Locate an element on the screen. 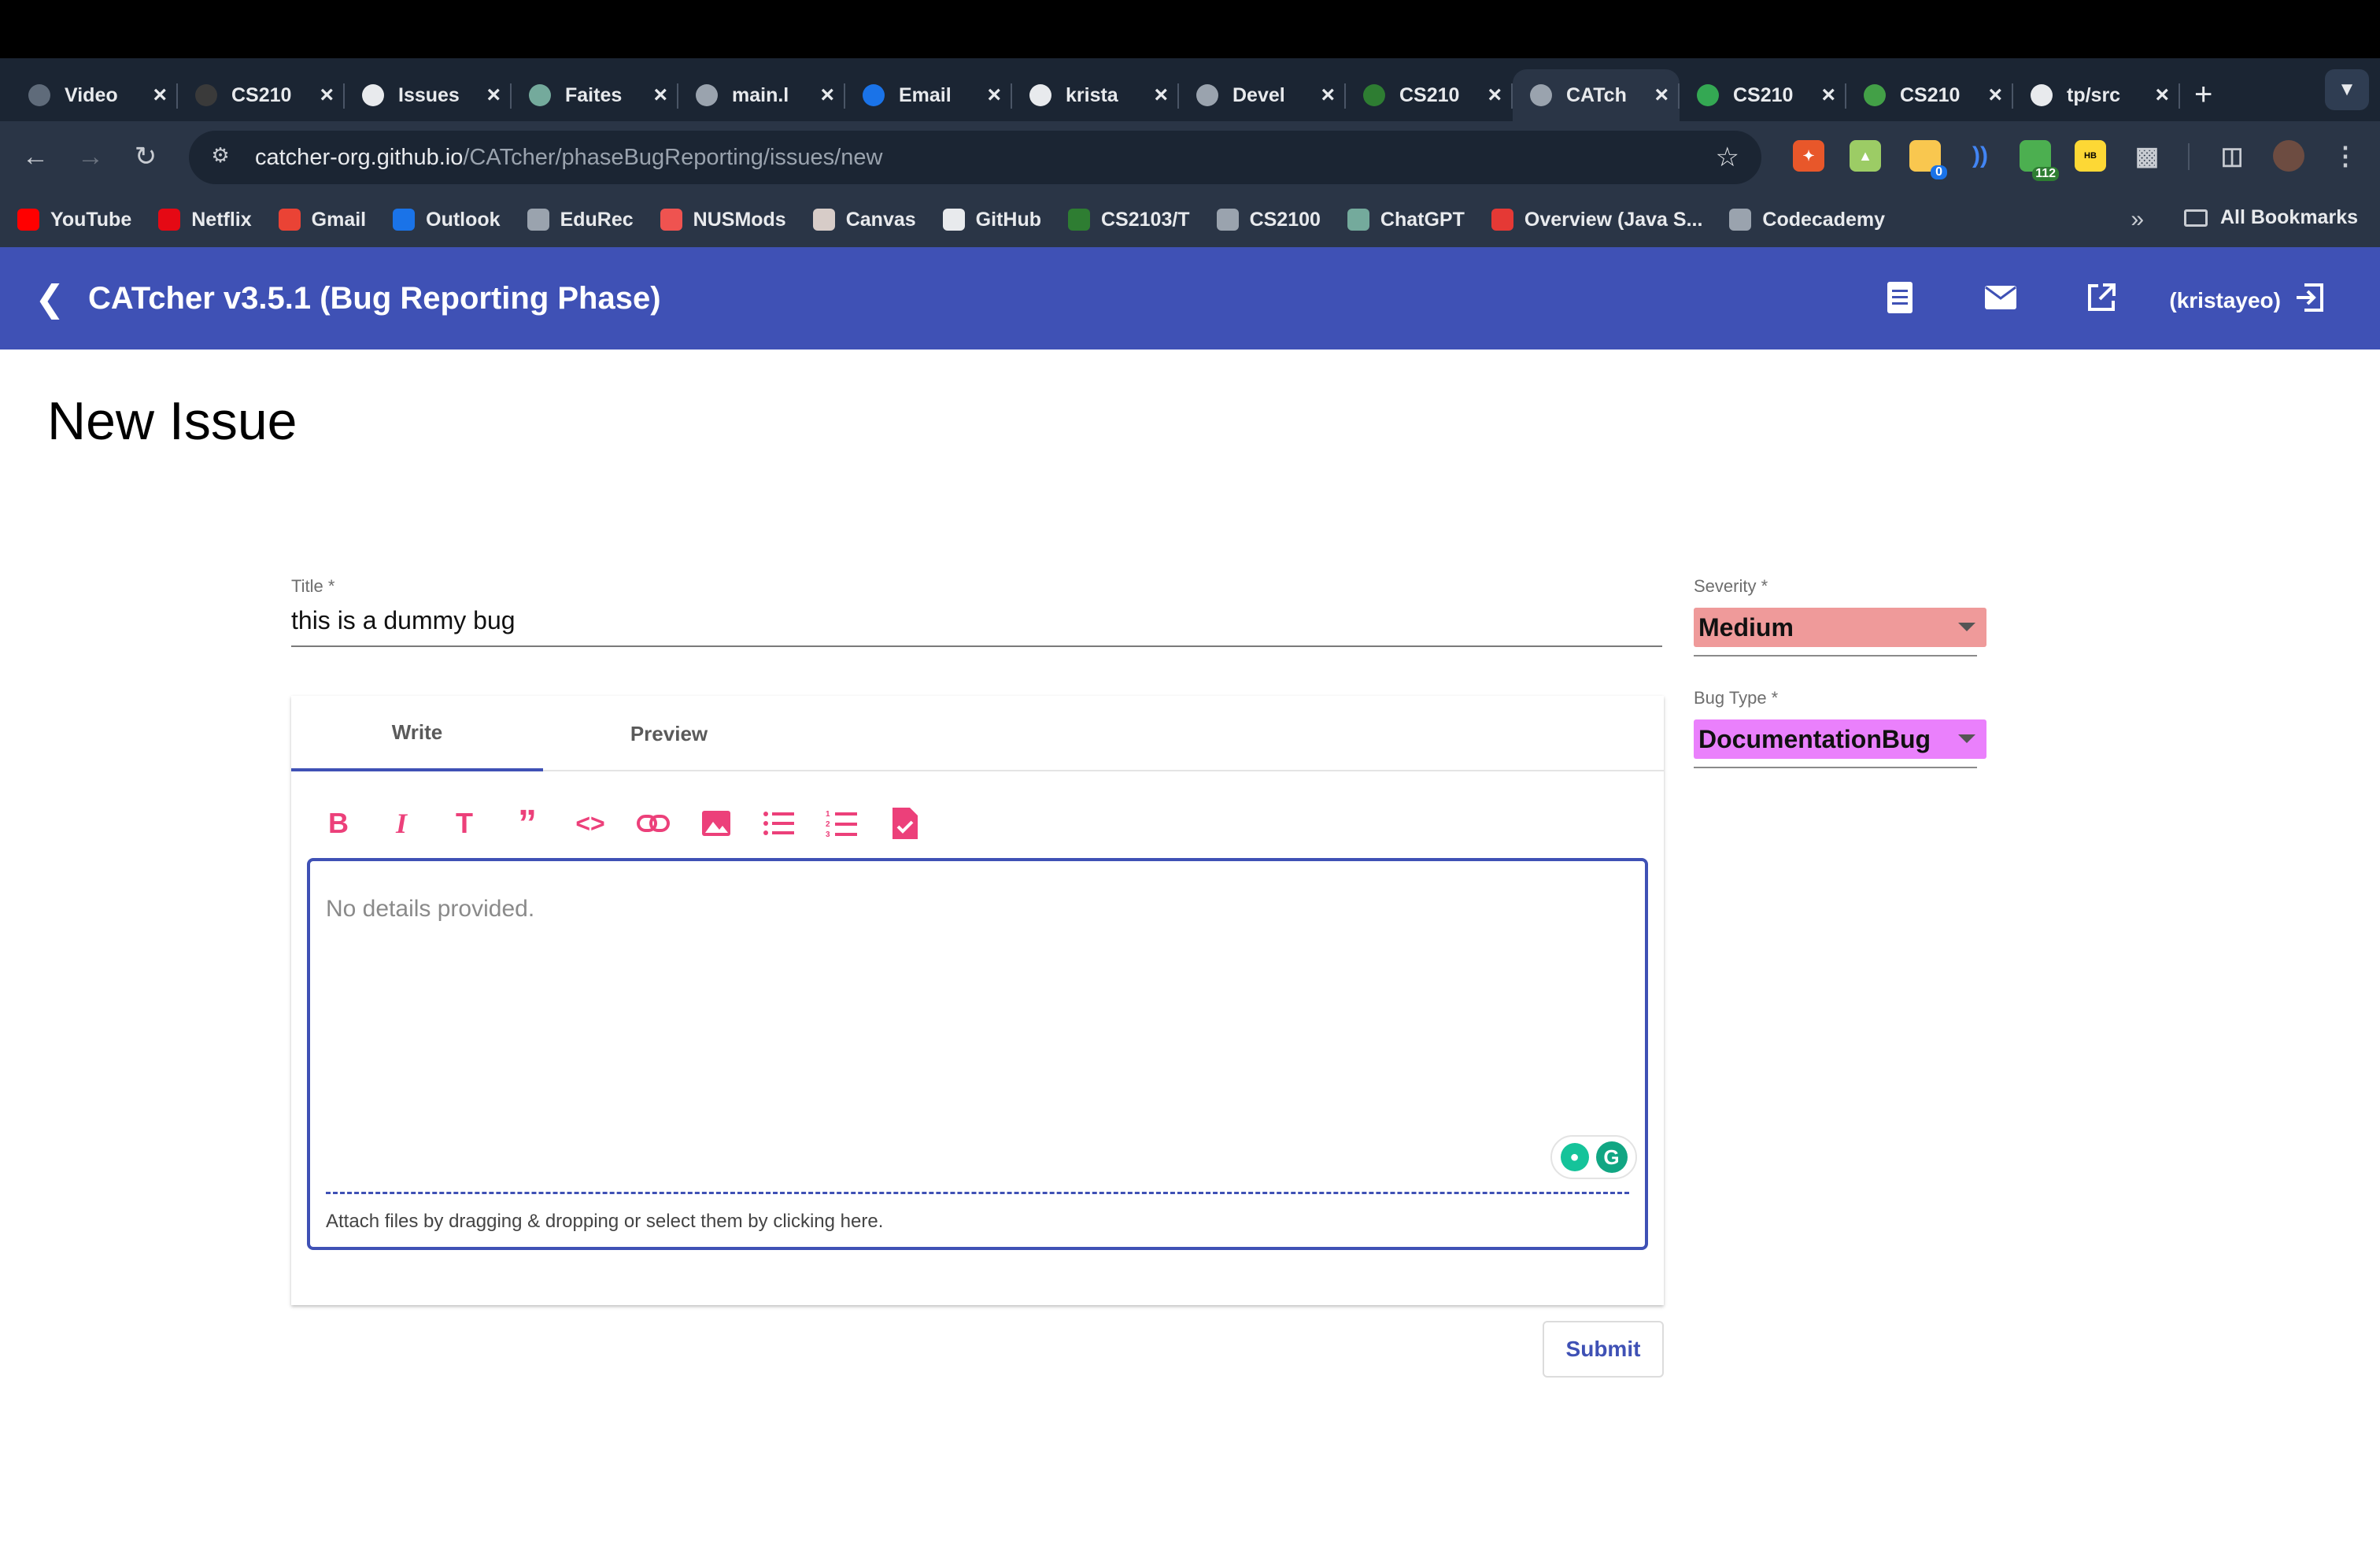 The image size is (2380, 1546). more-menu-icon: ⋮ is located at coordinates (2345, 156).